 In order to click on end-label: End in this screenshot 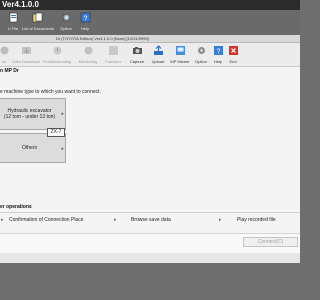, I will do `click(233, 61)`.